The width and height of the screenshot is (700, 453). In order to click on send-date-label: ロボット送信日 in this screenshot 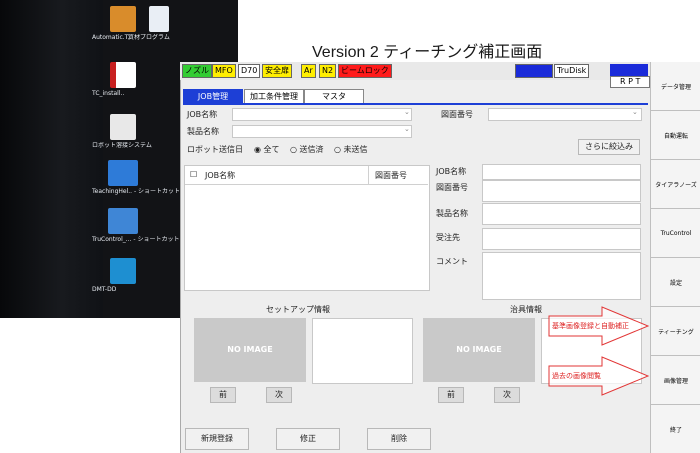, I will do `click(215, 149)`.